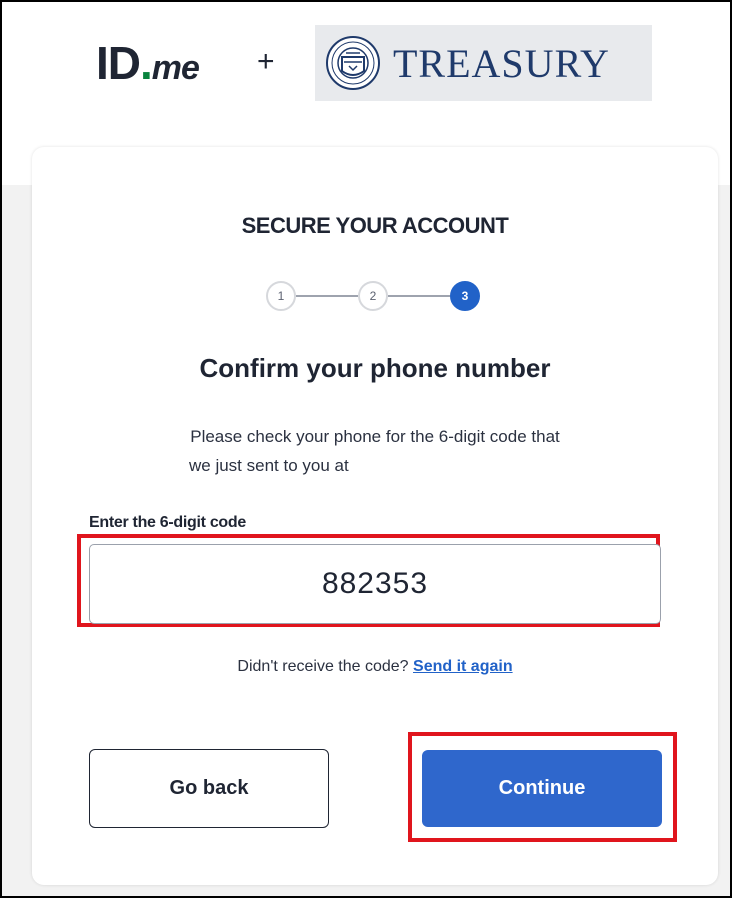 The image size is (732, 898). What do you see at coordinates (281, 296) in the screenshot?
I see `step-1: 1` at bounding box center [281, 296].